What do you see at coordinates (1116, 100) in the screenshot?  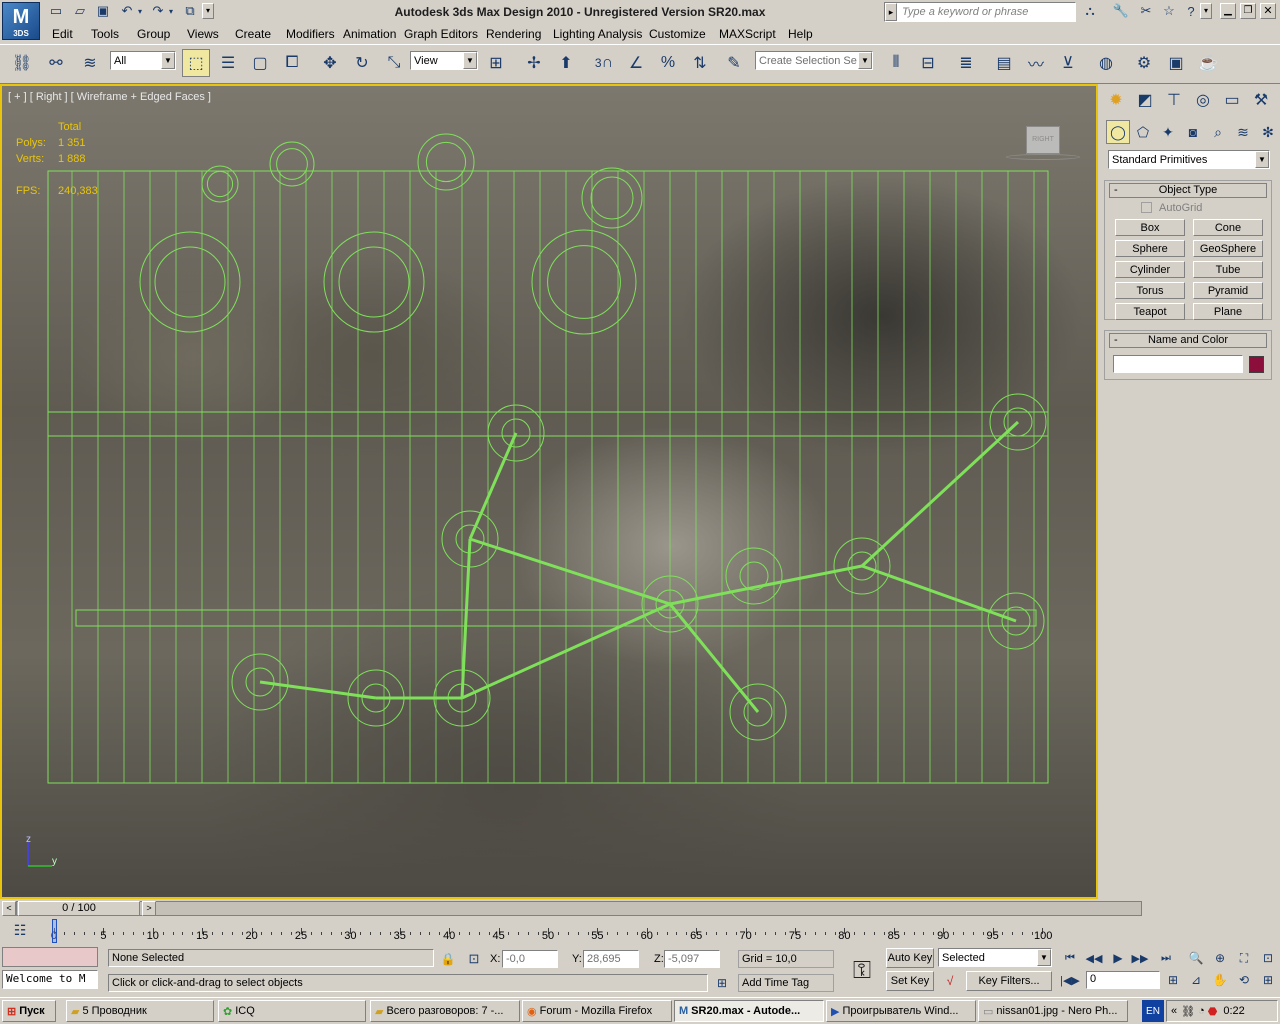 I see `create-tab-icon: ✹` at bounding box center [1116, 100].